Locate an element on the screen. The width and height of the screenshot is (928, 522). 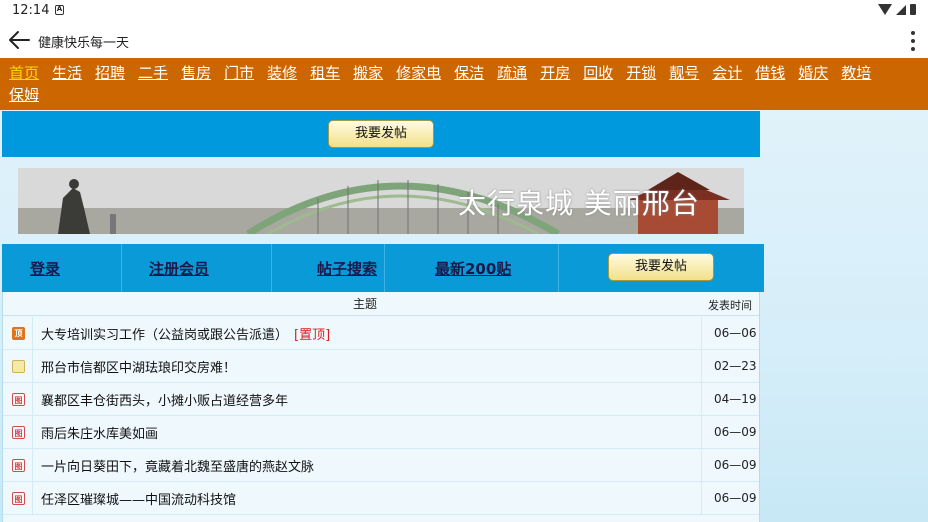
nav-item-locksmith: 开锁 is located at coordinates (641, 73).